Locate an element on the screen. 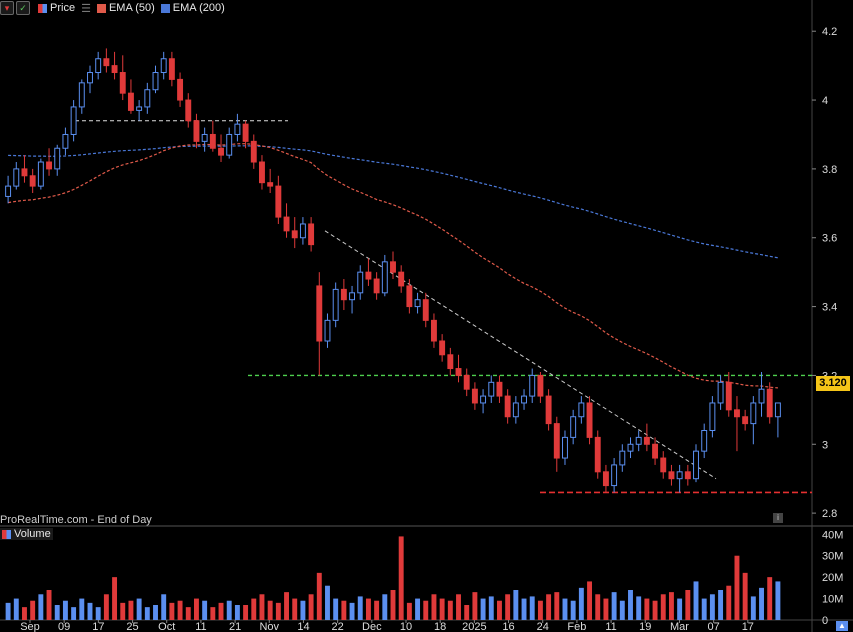  price-tick-label: 3.6 is located at coordinates (829, 239).